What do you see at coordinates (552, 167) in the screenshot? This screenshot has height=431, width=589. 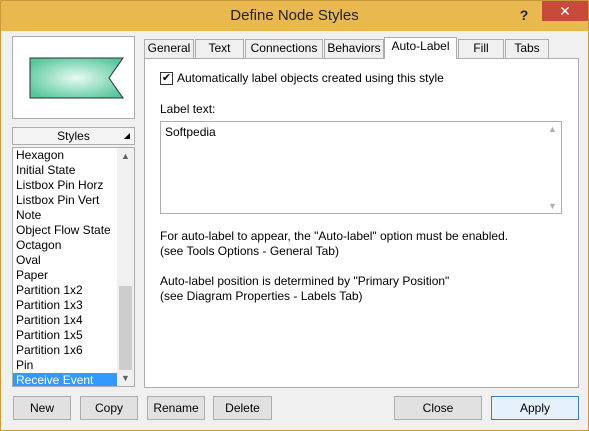 I see `label-text-scrollbar: ▲ ▼` at bounding box center [552, 167].